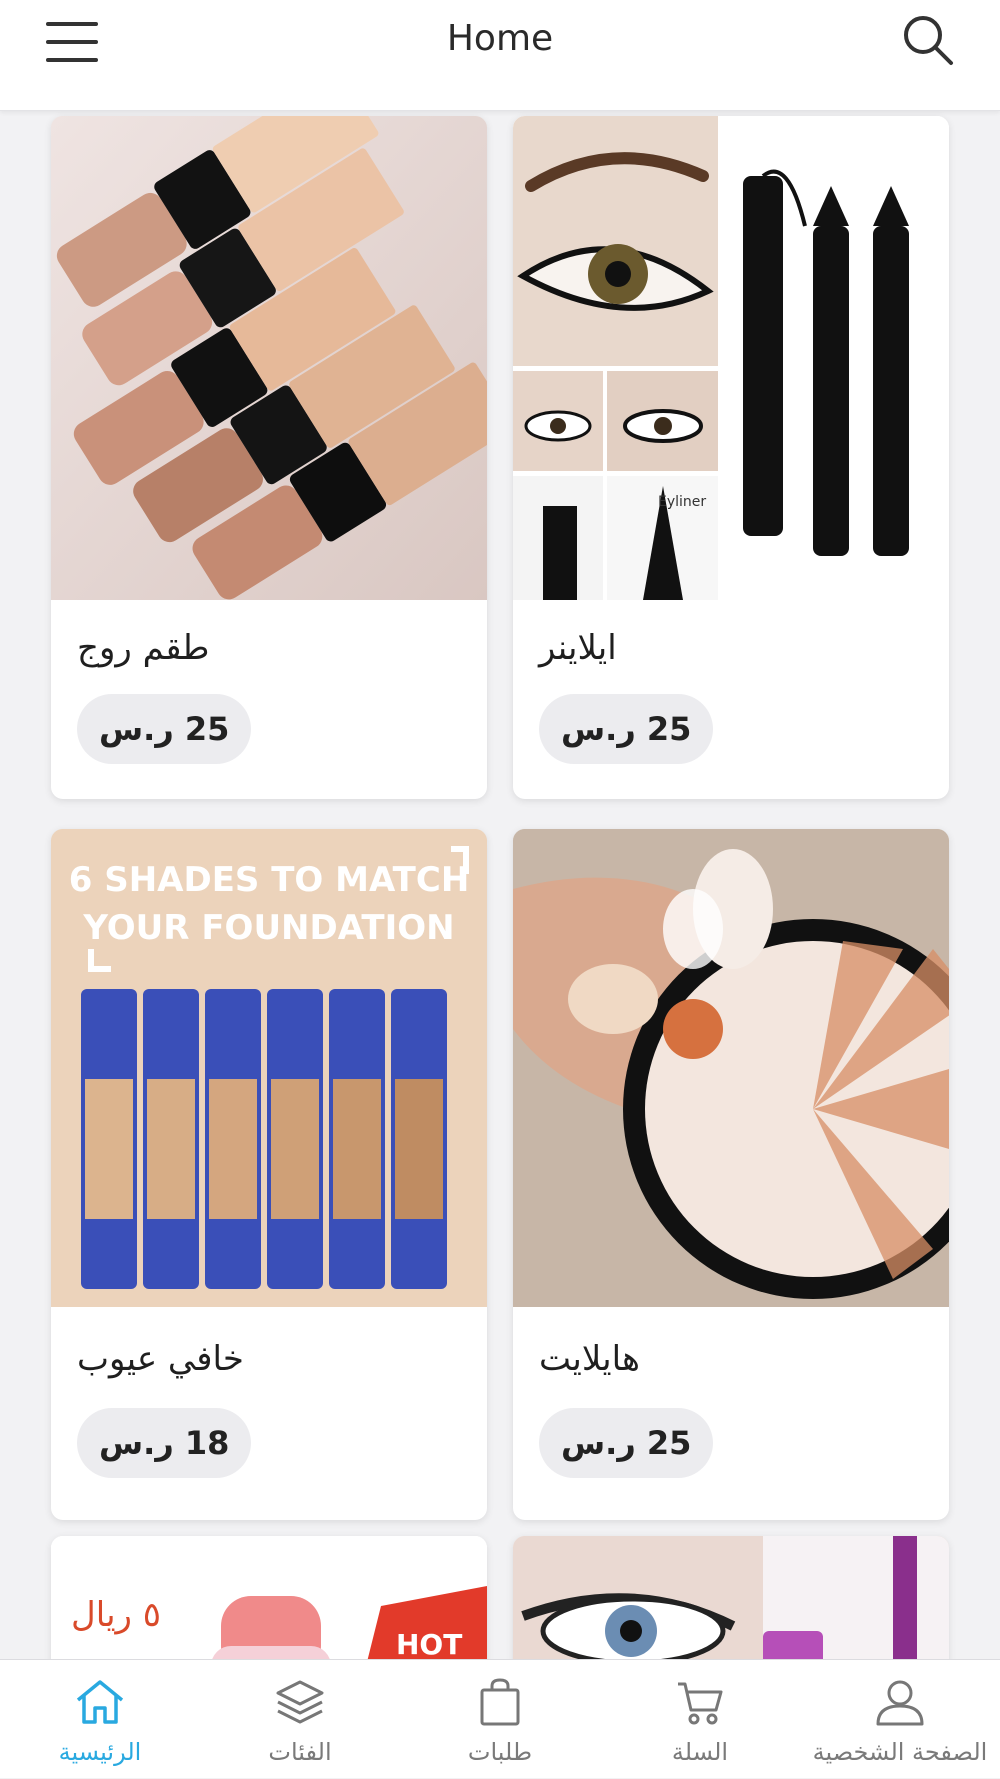  What do you see at coordinates (731, 358) in the screenshot?
I see `product-image-eyeliner: Eyliner` at bounding box center [731, 358].